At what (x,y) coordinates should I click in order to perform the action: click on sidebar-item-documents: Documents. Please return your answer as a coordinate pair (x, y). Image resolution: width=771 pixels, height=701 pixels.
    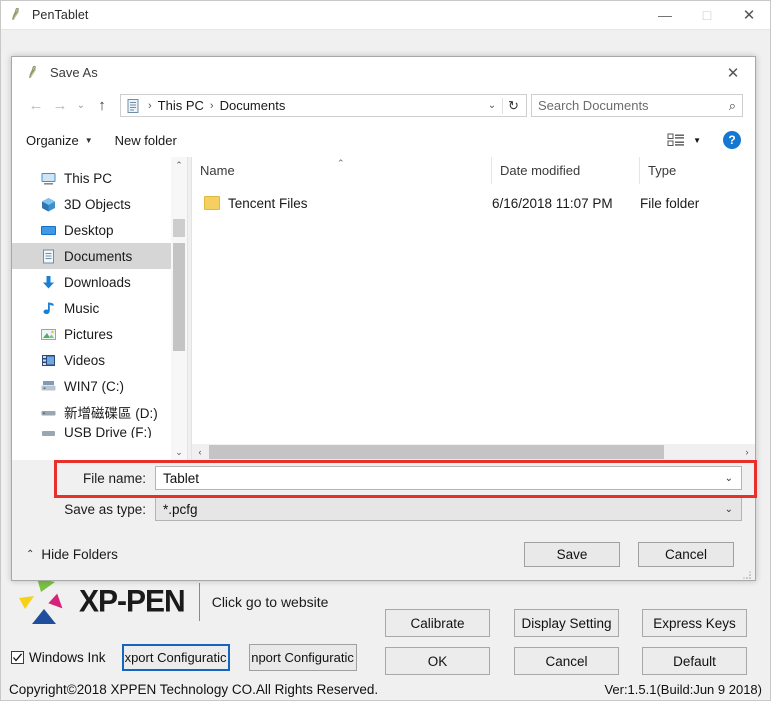
    Looking at the image, I should click on (99, 256).